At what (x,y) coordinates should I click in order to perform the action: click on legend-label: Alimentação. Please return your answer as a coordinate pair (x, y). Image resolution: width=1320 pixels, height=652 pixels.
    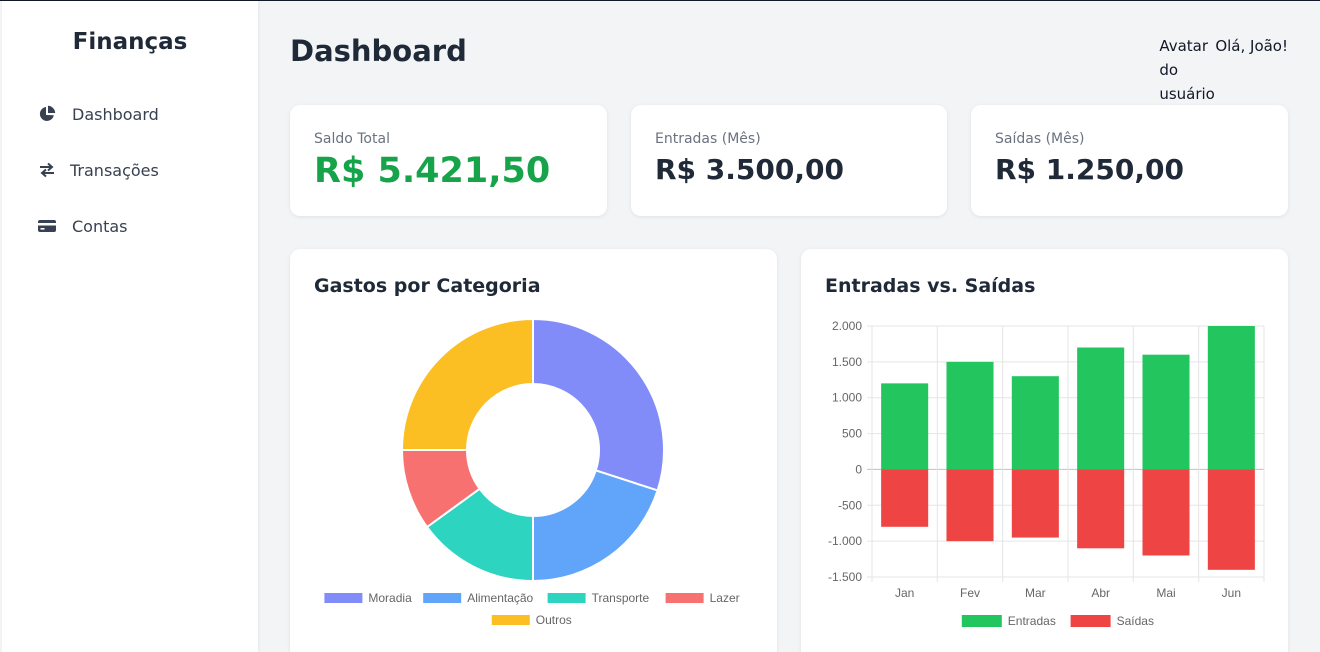
    Looking at the image, I should click on (500, 598).